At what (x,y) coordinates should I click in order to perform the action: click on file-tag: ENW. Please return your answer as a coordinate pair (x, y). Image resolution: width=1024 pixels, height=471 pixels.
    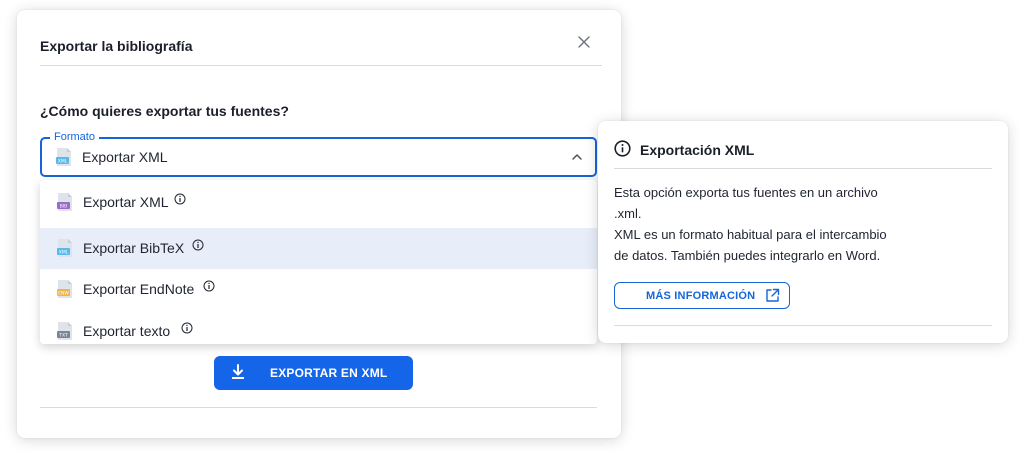
    Looking at the image, I should click on (63, 294).